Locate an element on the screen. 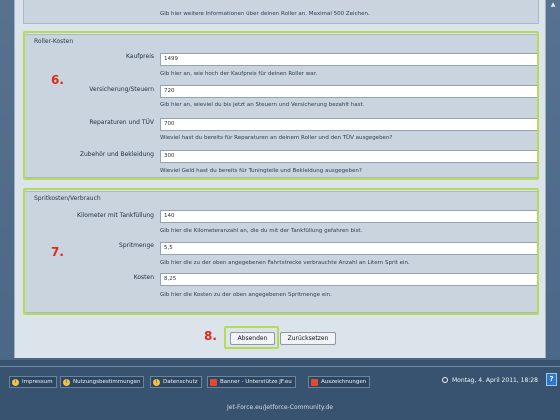 Image resolution: width=560 pixels, height=420 pixels. footer-link-banner: Banner - Unterstütze JF.eu is located at coordinates (251, 382).